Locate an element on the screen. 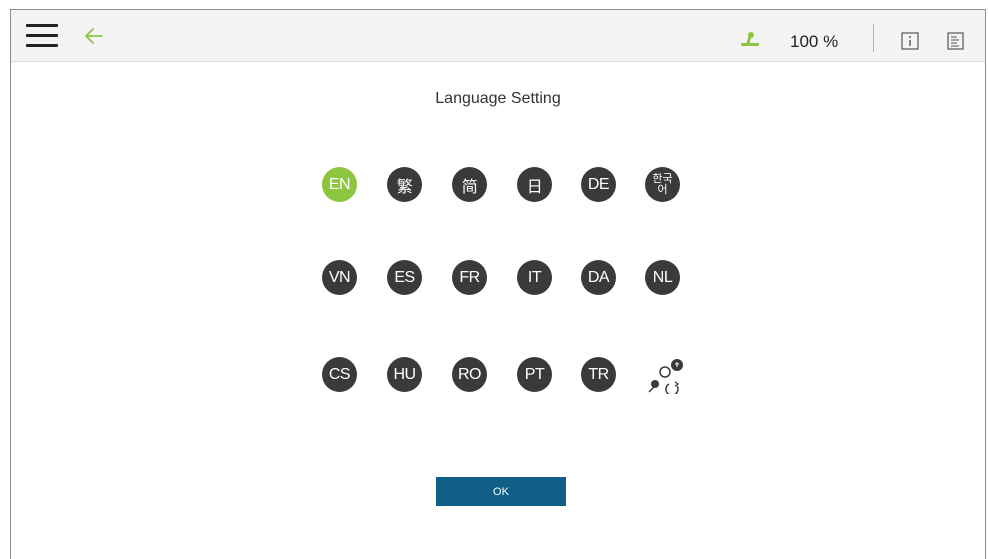 The image size is (988, 559). language-button: 日 is located at coordinates (534, 184).